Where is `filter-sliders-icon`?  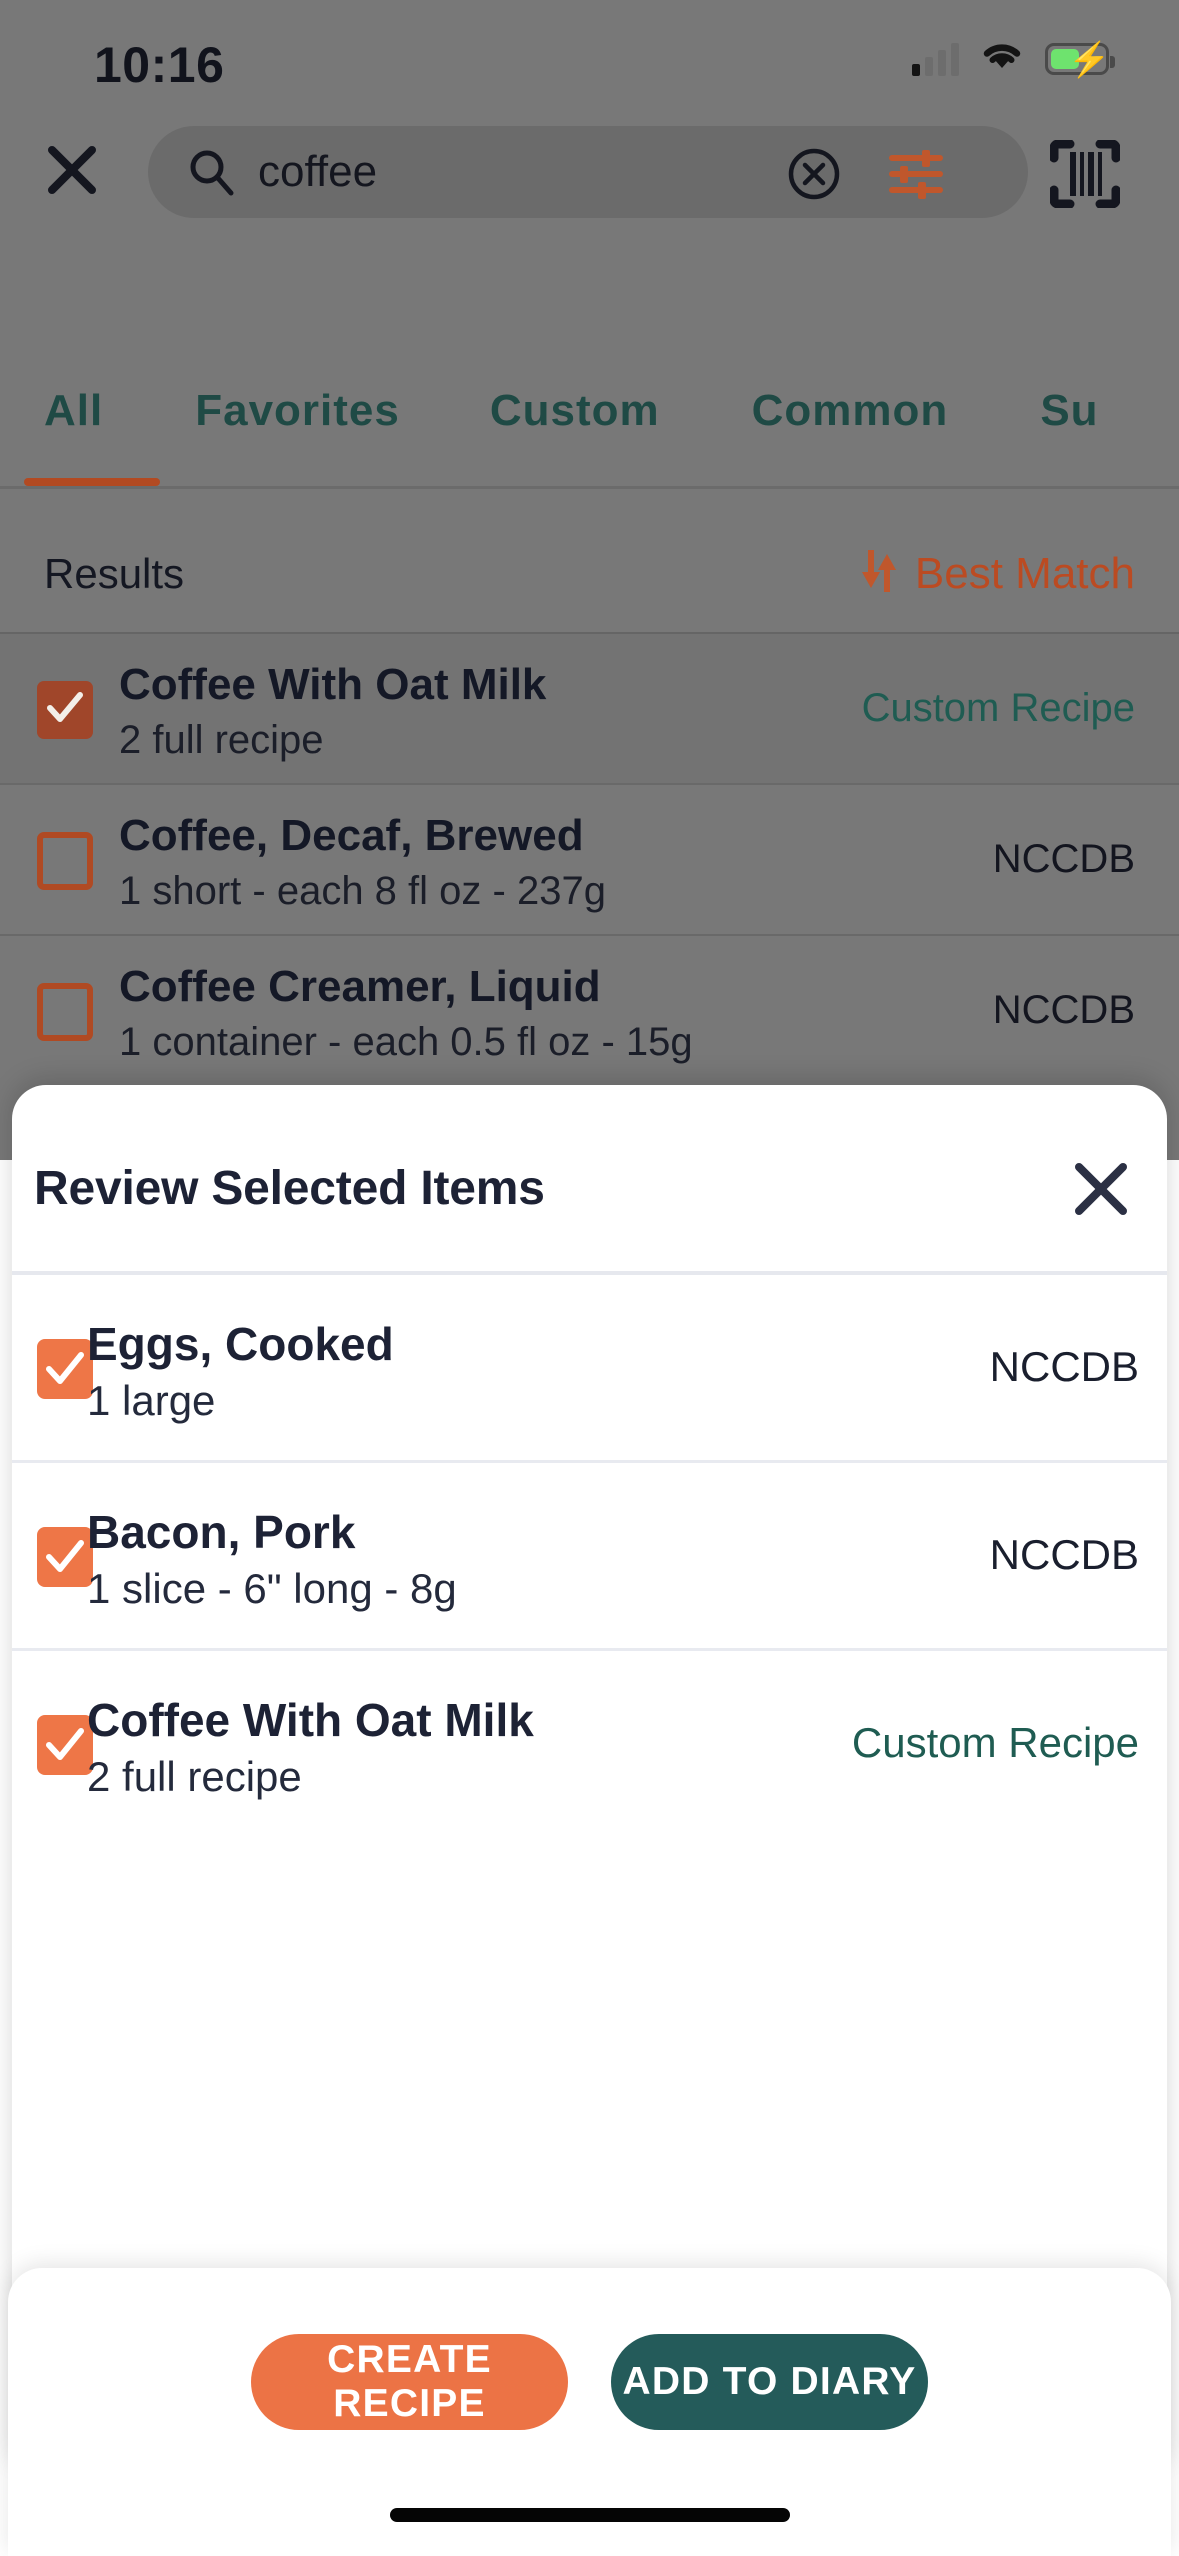 filter-sliders-icon is located at coordinates (916, 174).